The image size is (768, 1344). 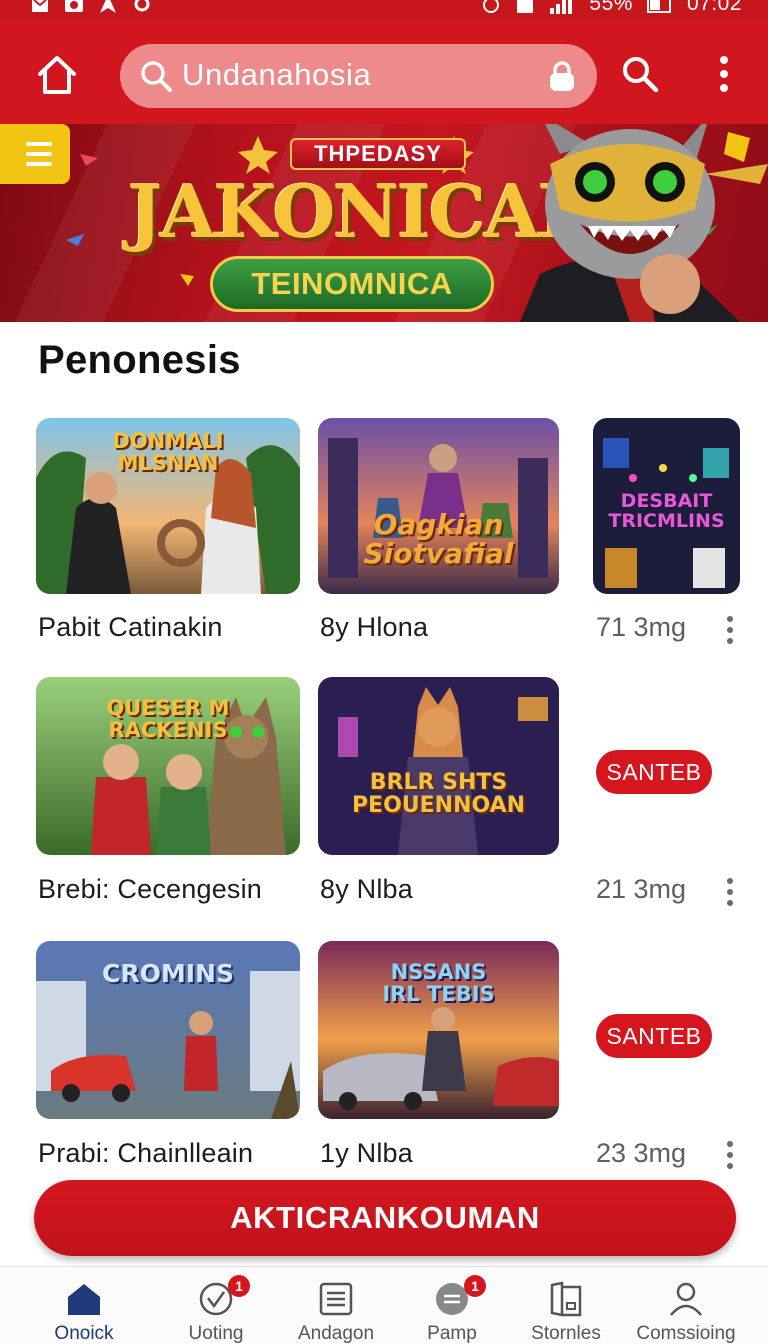 I want to click on thumbnail-art, so click(x=438, y=766).